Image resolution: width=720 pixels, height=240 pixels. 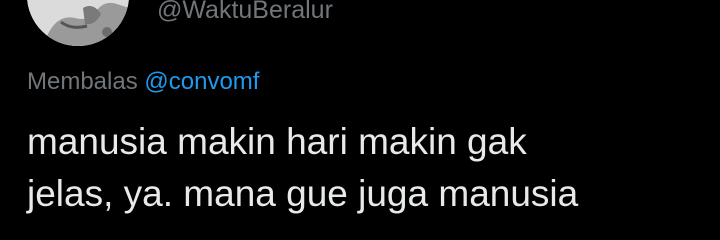 What do you see at coordinates (201, 81) in the screenshot?
I see `reply-mention-link: @convomf` at bounding box center [201, 81].